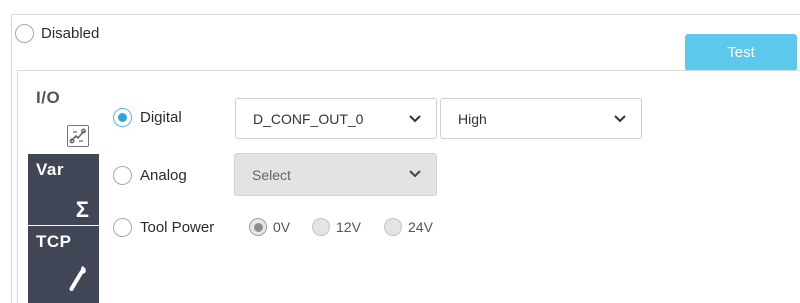 Image resolution: width=800 pixels, height=303 pixels. Describe the element at coordinates (122, 117) in the screenshot. I see `digital-radio` at that location.